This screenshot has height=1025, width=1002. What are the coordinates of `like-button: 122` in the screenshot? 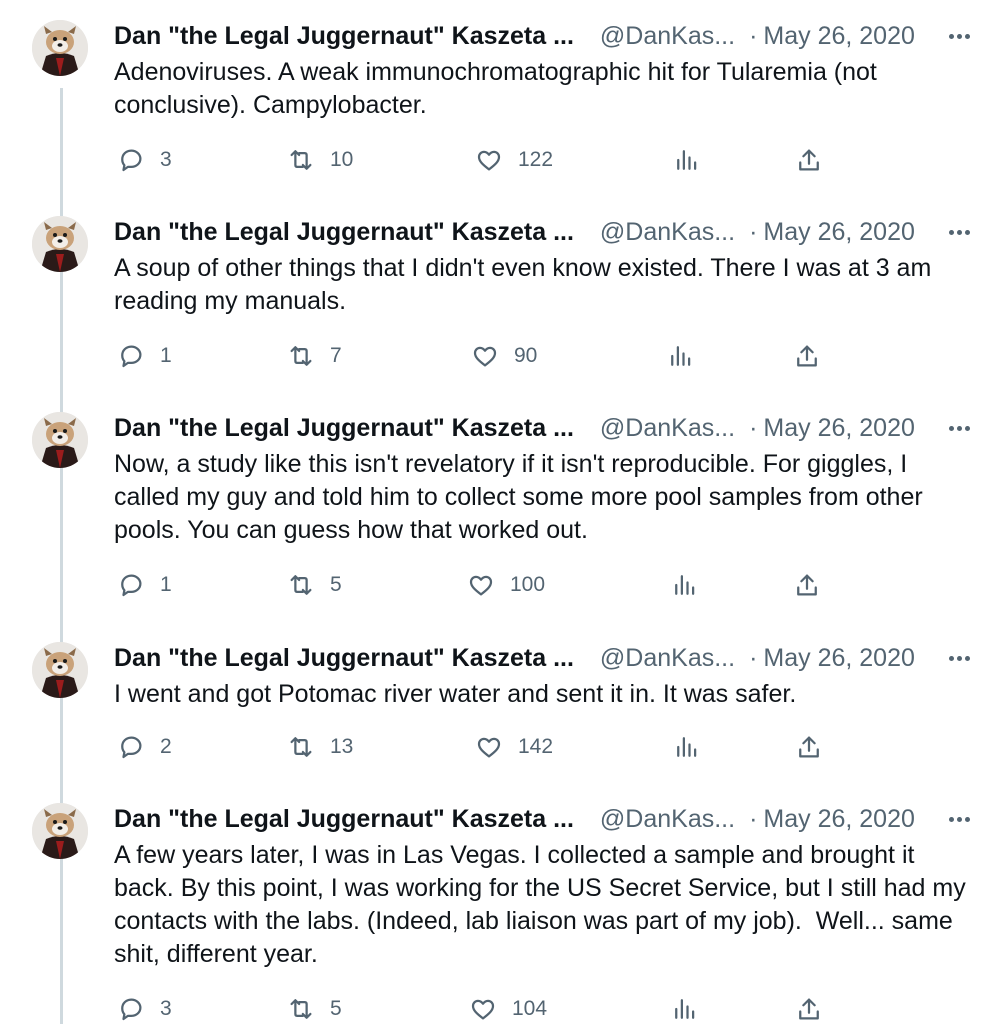 It's located at (513, 160).